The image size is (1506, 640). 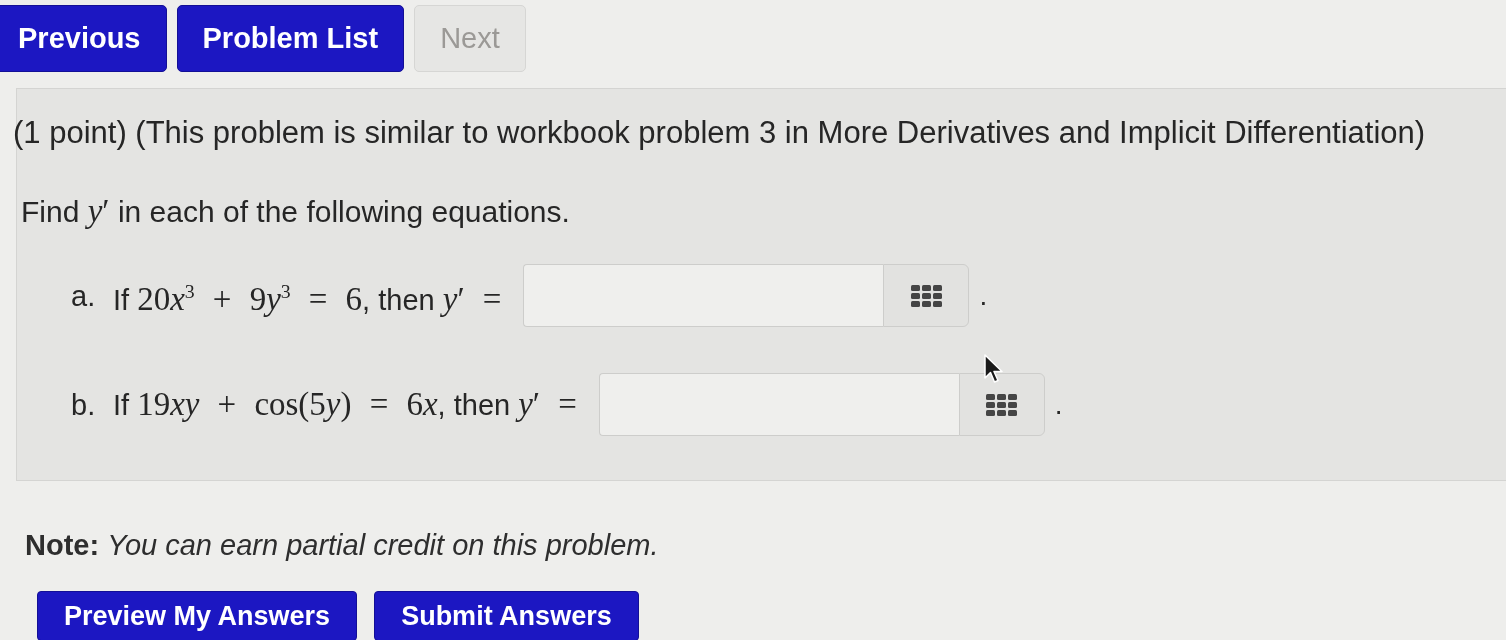 What do you see at coordinates (720, 133) in the screenshot?
I see `problem-header: (1 point) (This problem is similar to workbook problem 3 in More Derivatives and Implicit Differentiation)` at bounding box center [720, 133].